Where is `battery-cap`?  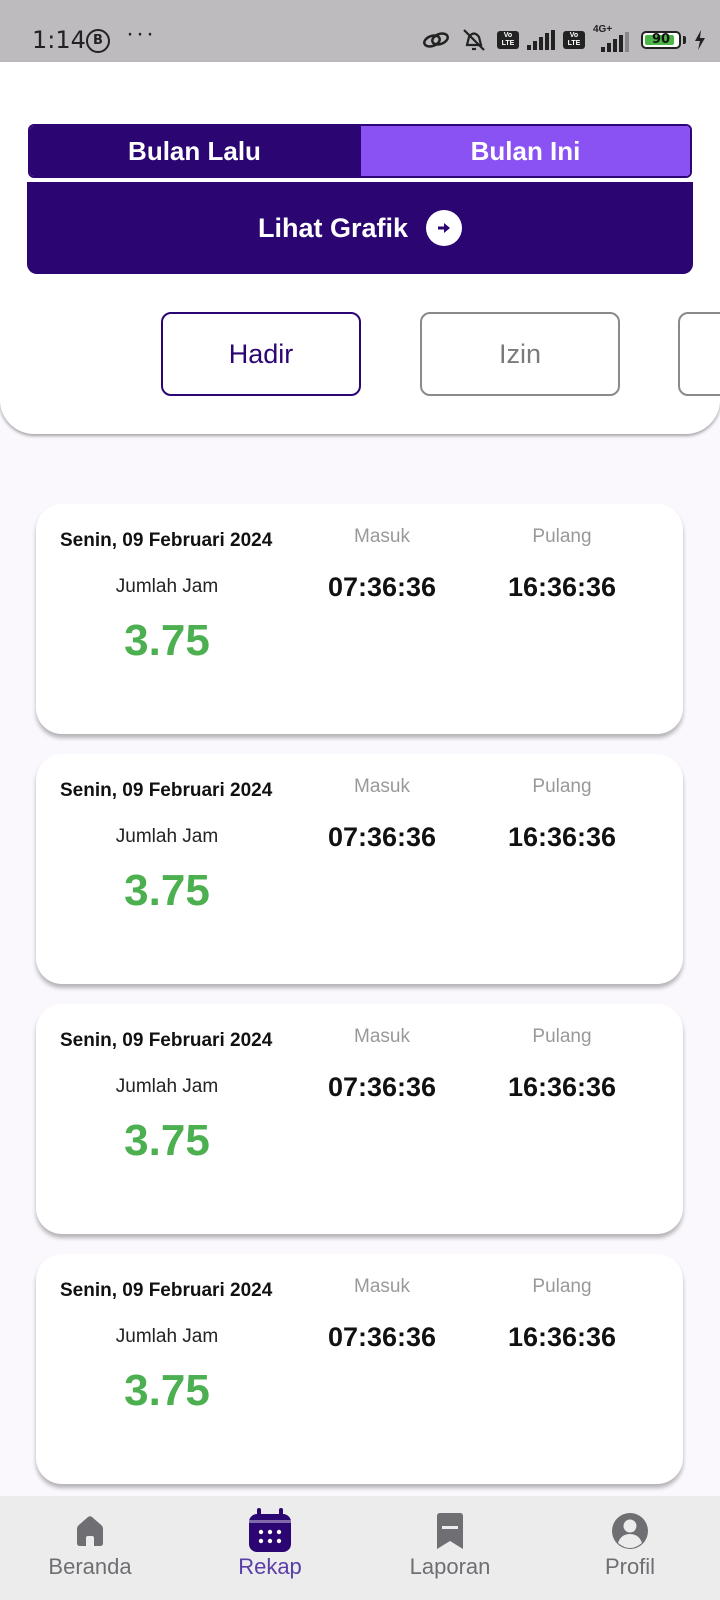 battery-cap is located at coordinates (684, 40).